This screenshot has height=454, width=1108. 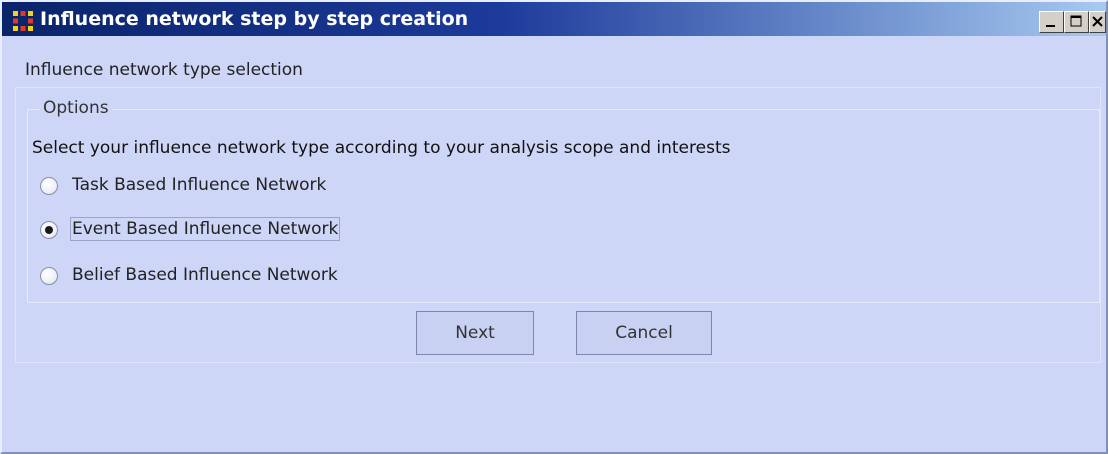 I want to click on window-title: Influence network step by step creation, so click(x=254, y=19).